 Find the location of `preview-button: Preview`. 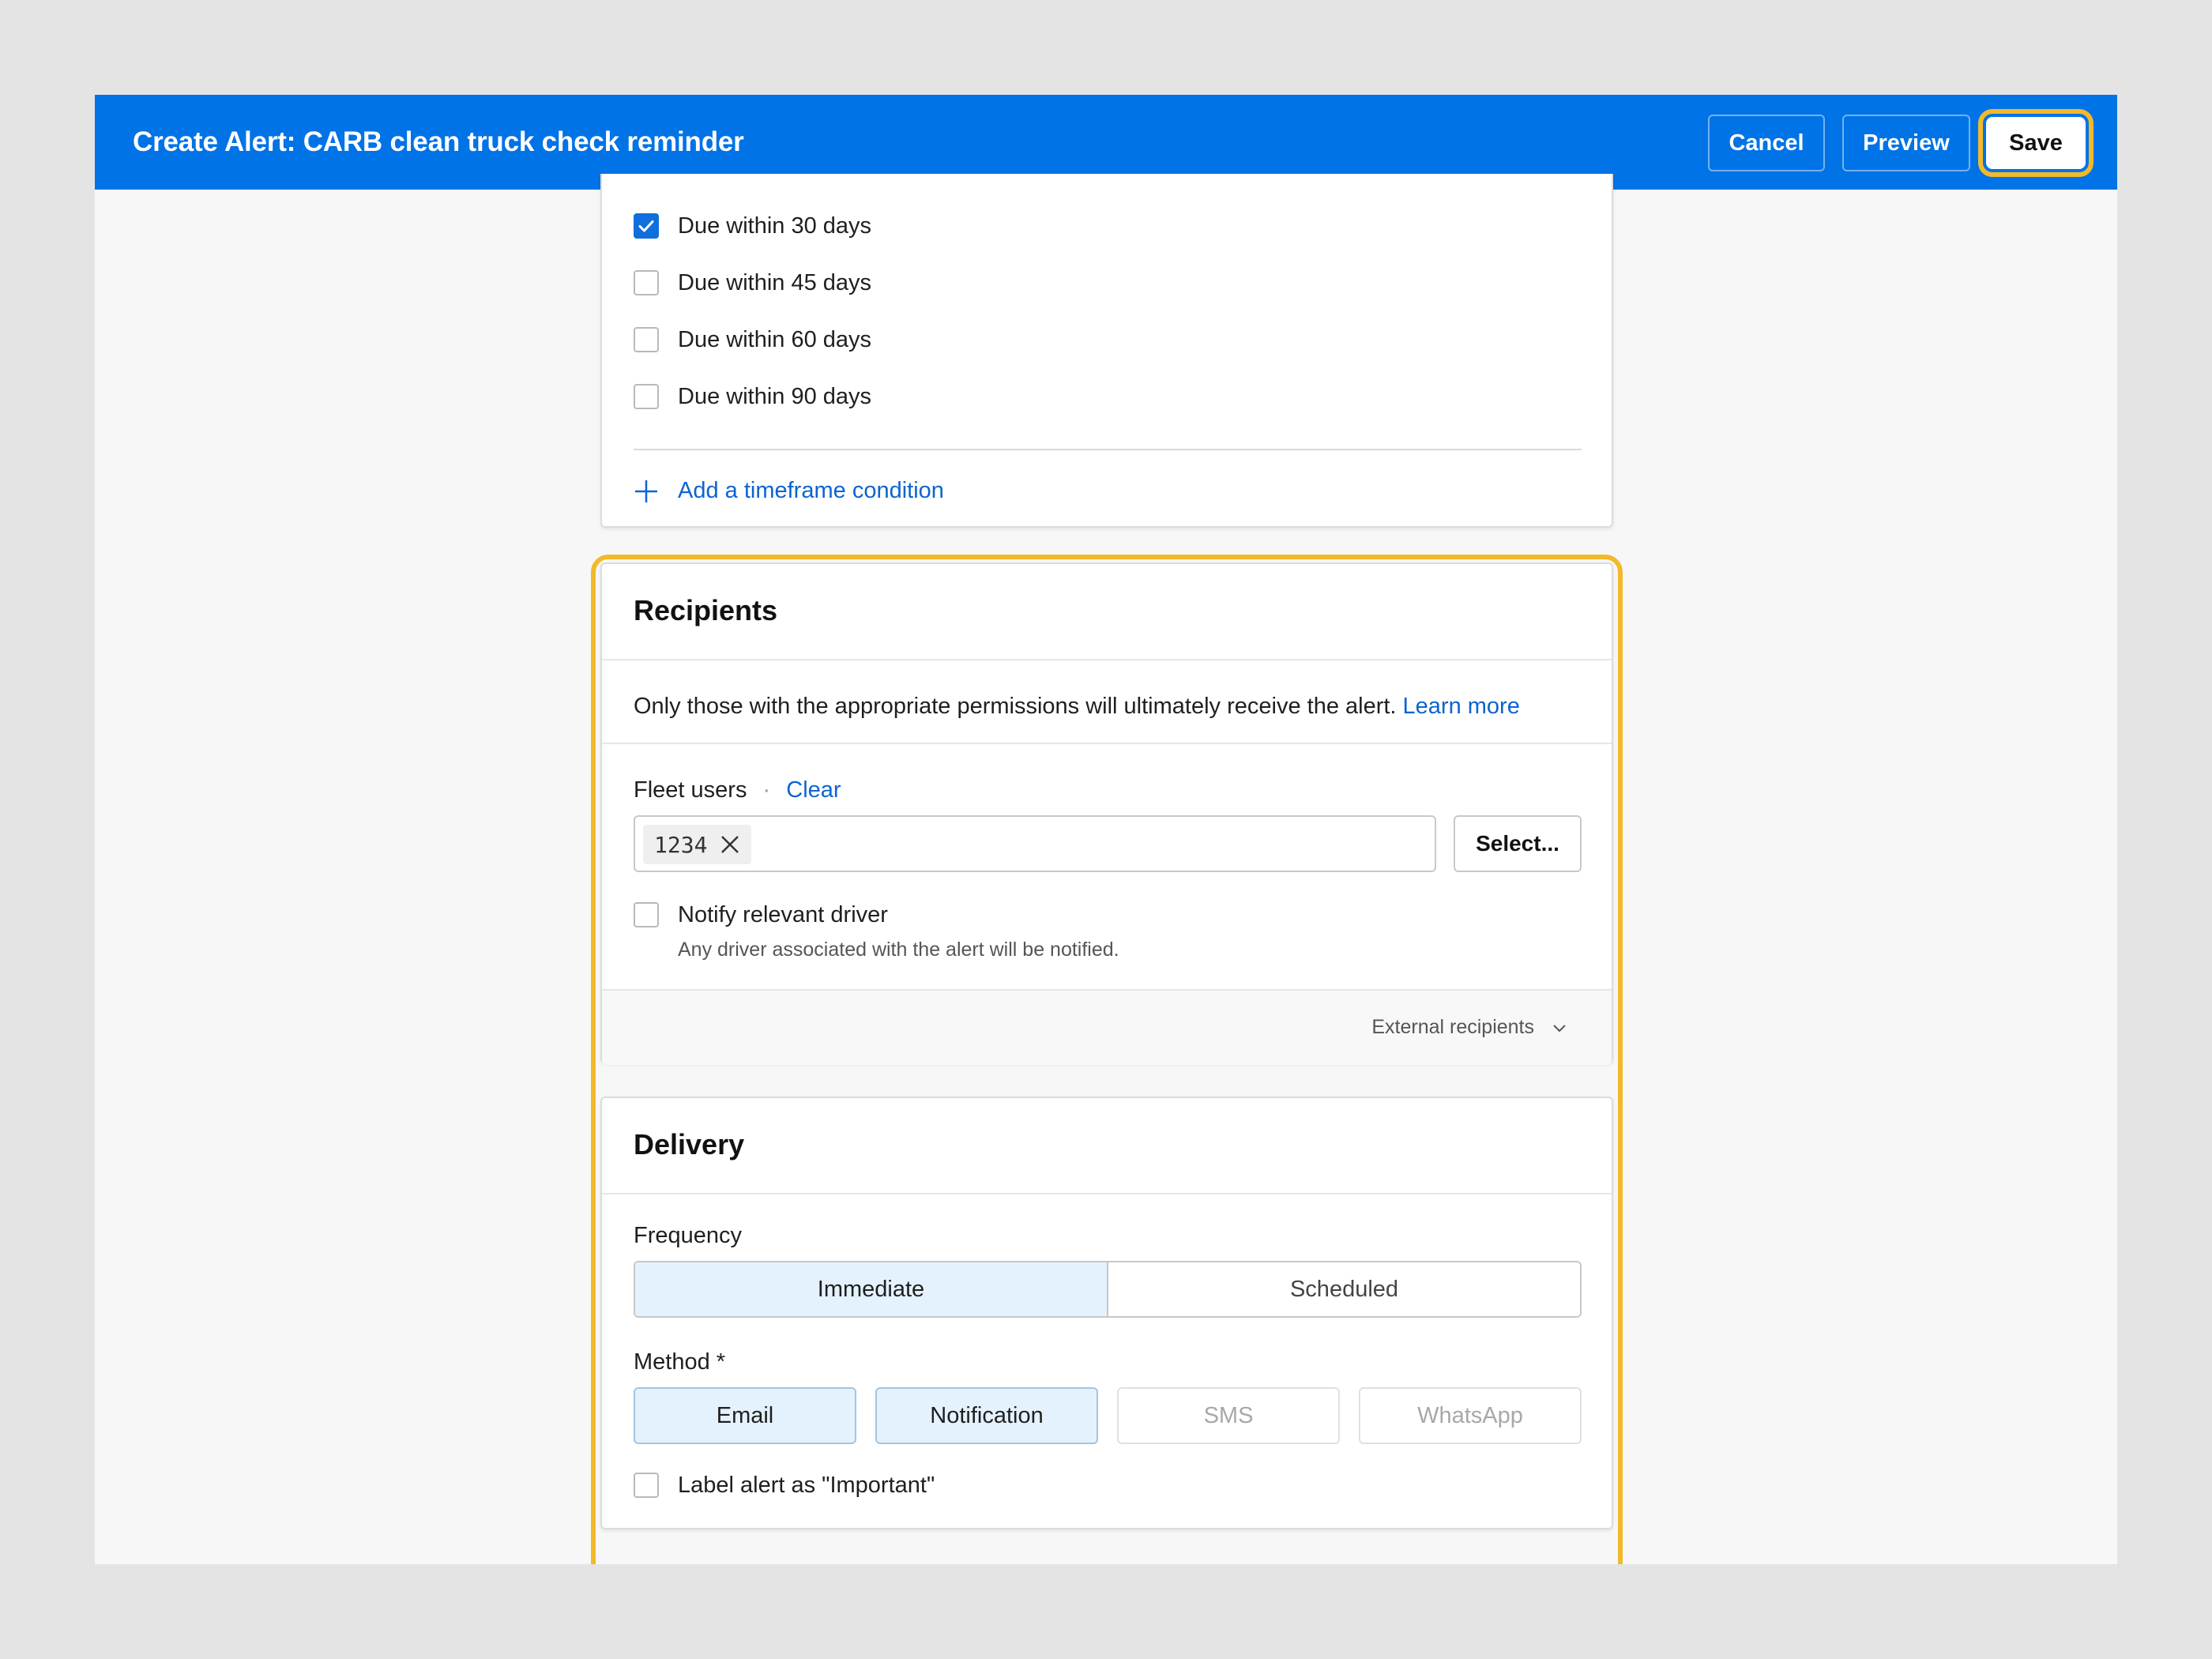

preview-button: Preview is located at coordinates (1906, 143).